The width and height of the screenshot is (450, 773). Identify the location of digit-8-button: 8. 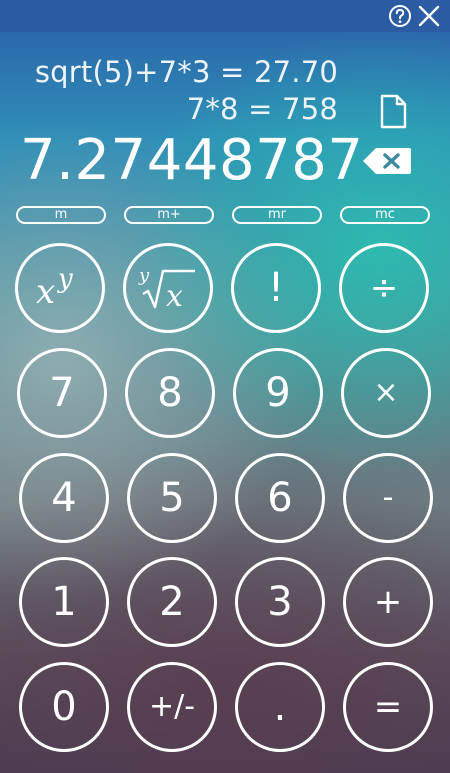
(170, 393).